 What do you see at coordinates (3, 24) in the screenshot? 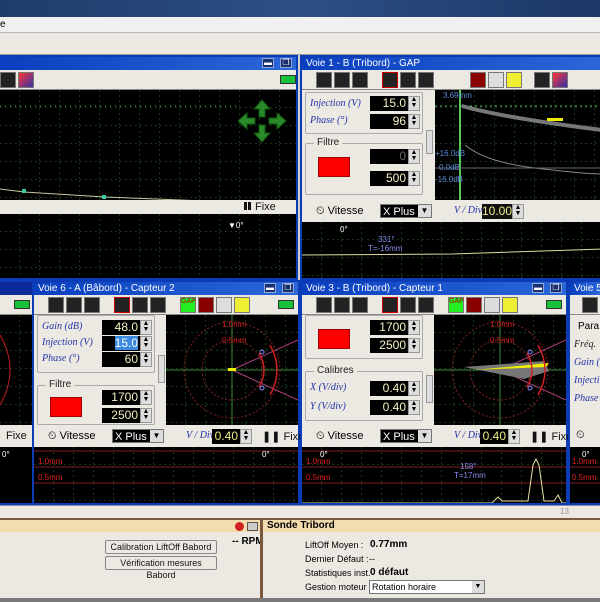
I see `menu-item: e` at bounding box center [3, 24].